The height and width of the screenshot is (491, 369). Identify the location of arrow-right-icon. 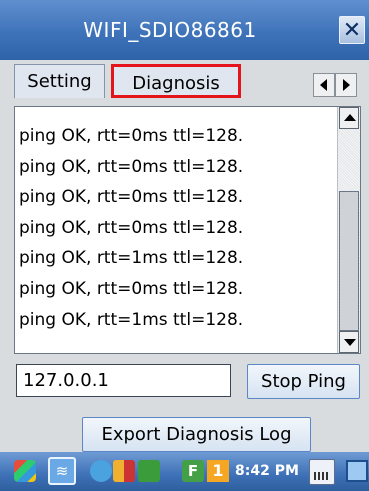
(346, 85).